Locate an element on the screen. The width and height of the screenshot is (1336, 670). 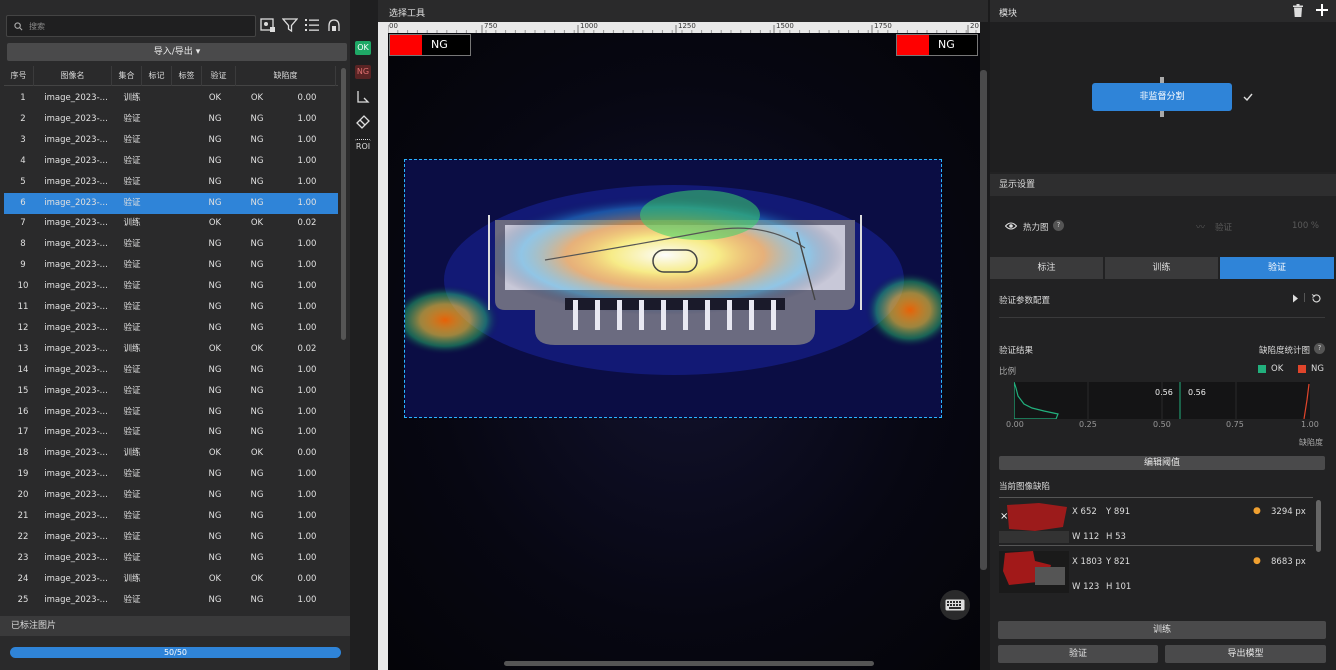
cell-set: 训练 is located at coordinates (132, 98).